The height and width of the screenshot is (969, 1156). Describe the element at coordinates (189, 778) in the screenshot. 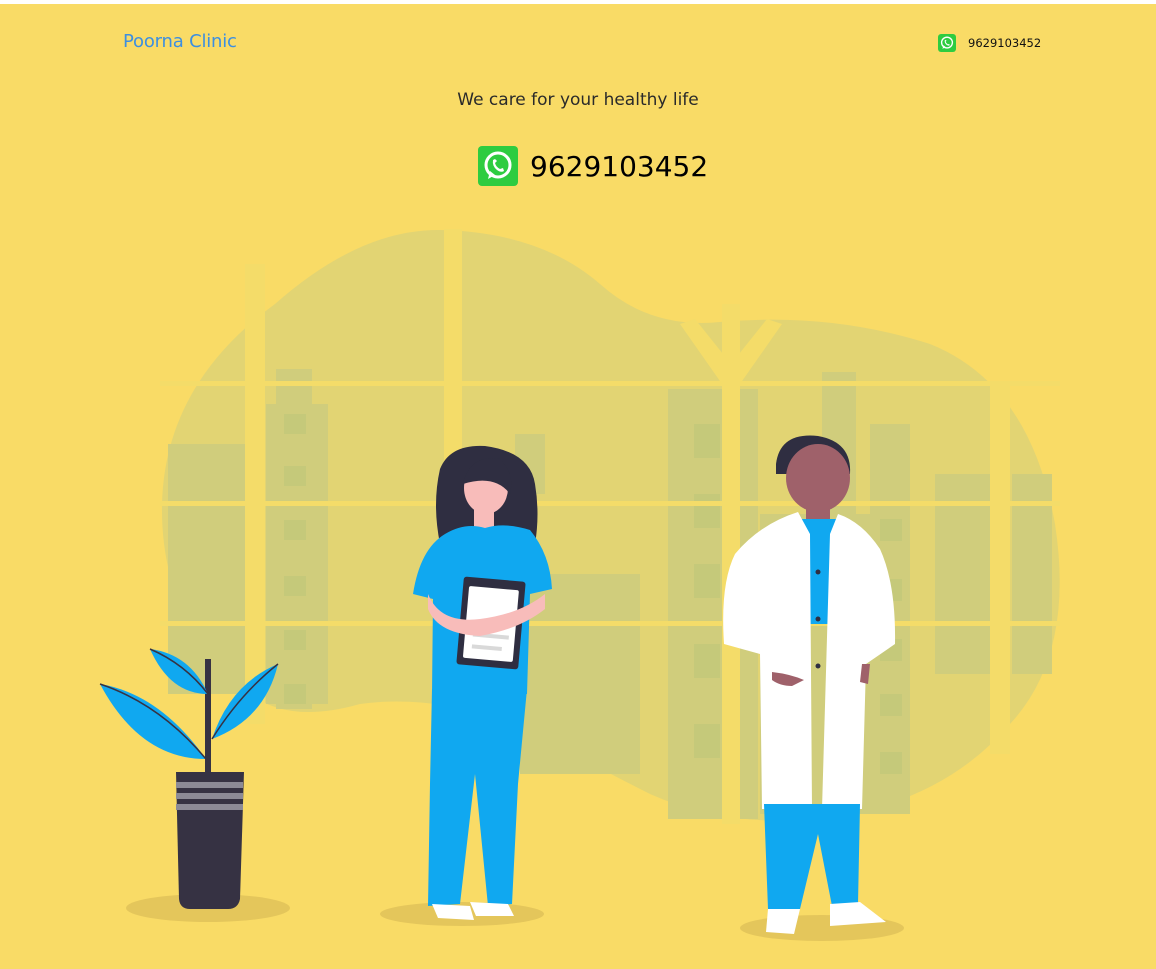

I see `potted-plant` at that location.